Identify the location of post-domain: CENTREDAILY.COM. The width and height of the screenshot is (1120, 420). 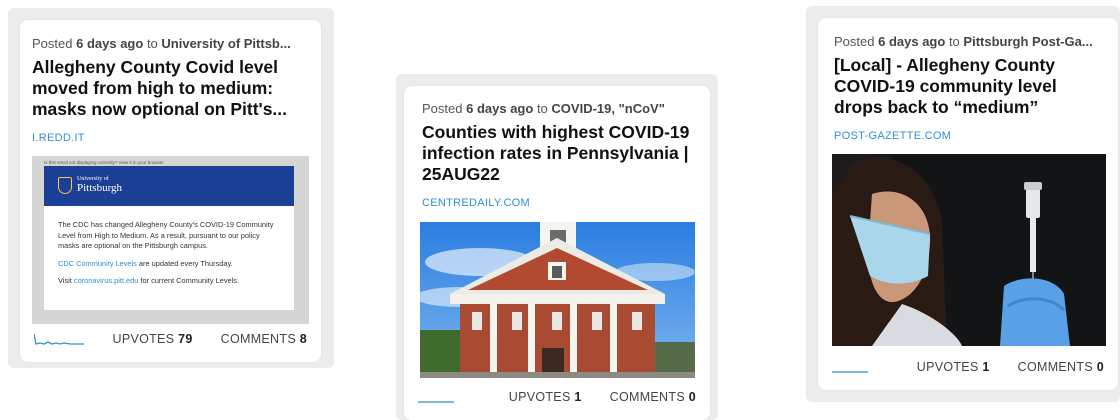
(559, 203).